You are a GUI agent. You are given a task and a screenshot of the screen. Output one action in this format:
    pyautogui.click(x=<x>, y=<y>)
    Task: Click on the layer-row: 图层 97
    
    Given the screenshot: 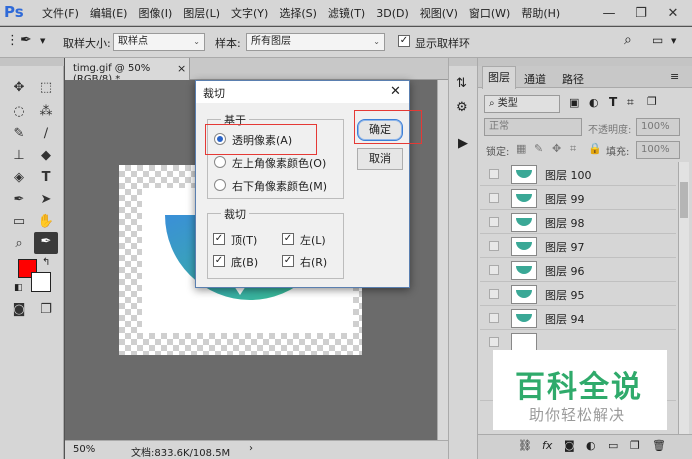 What is the action you would take?
    pyautogui.click(x=578, y=246)
    